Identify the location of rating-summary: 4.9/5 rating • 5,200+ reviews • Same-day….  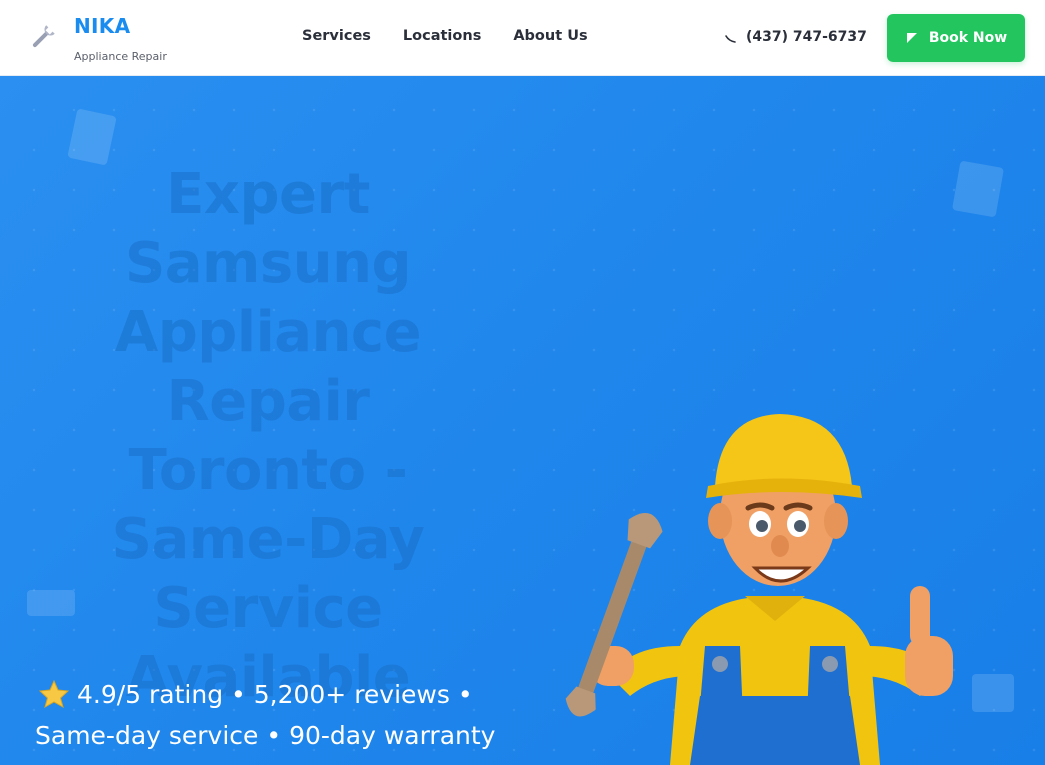
(275, 715).